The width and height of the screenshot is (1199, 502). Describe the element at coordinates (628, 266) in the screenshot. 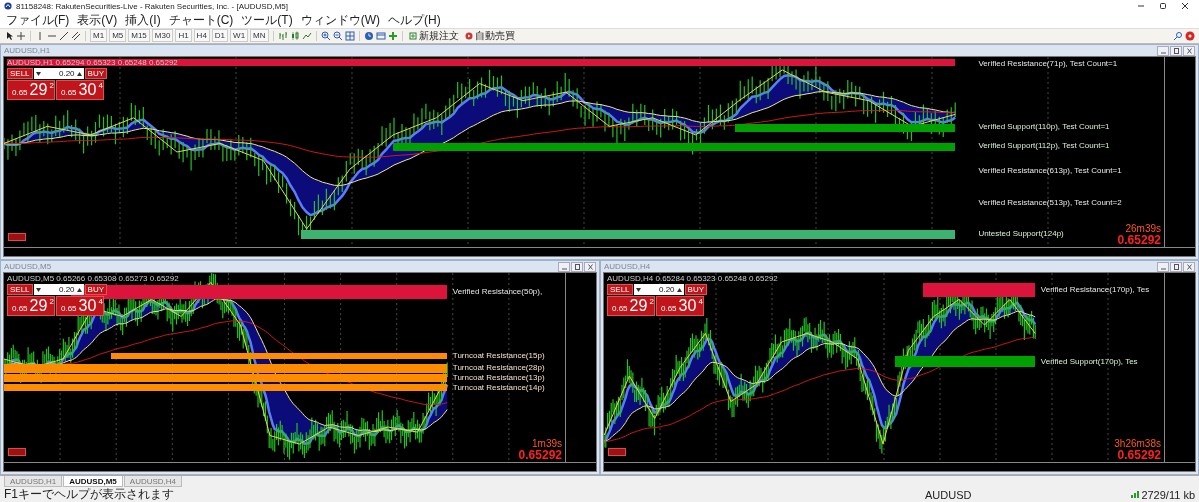

I see `chart-window-title: AUDUSD,H4` at that location.